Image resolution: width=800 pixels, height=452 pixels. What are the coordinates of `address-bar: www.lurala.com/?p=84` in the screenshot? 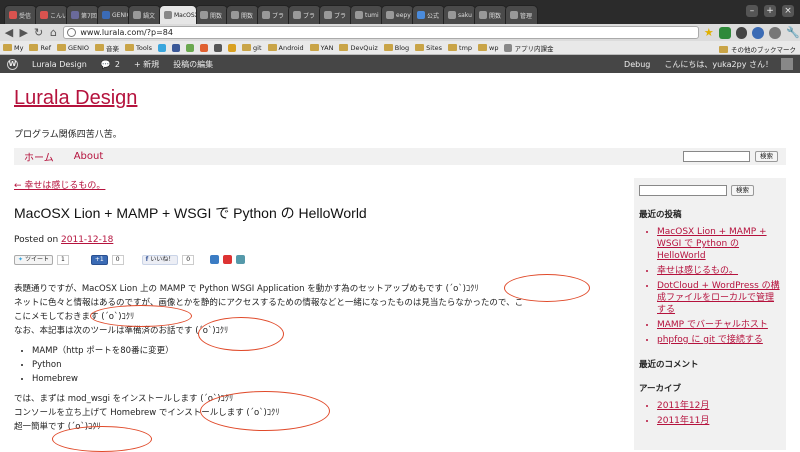 It's located at (381, 32).